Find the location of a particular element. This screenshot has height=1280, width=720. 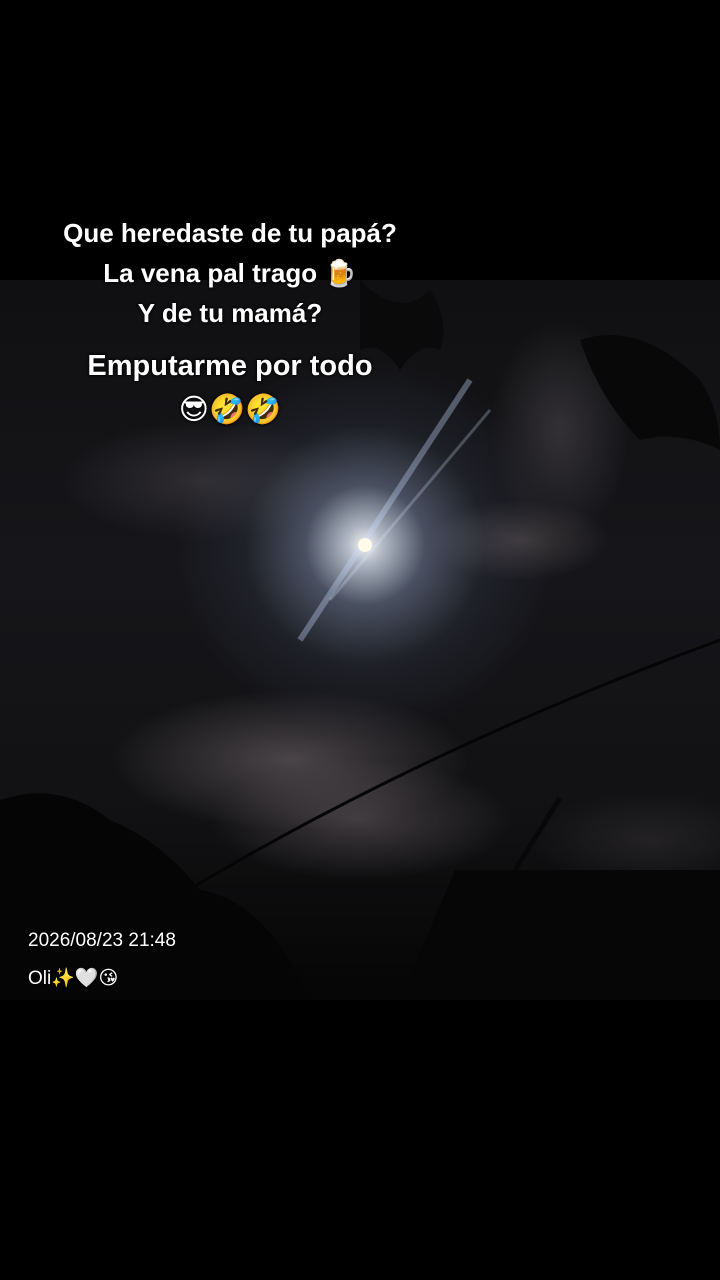

rooftop-silhouette is located at coordinates (560, 935).